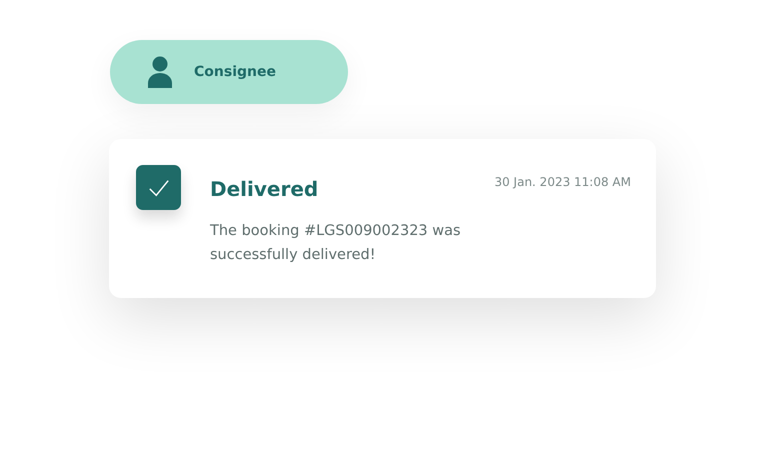 Image resolution: width=765 pixels, height=462 pixels. What do you see at coordinates (336, 243) in the screenshot?
I see `notification-message: The booking #LGS009002323 was successfully delivered!` at bounding box center [336, 243].